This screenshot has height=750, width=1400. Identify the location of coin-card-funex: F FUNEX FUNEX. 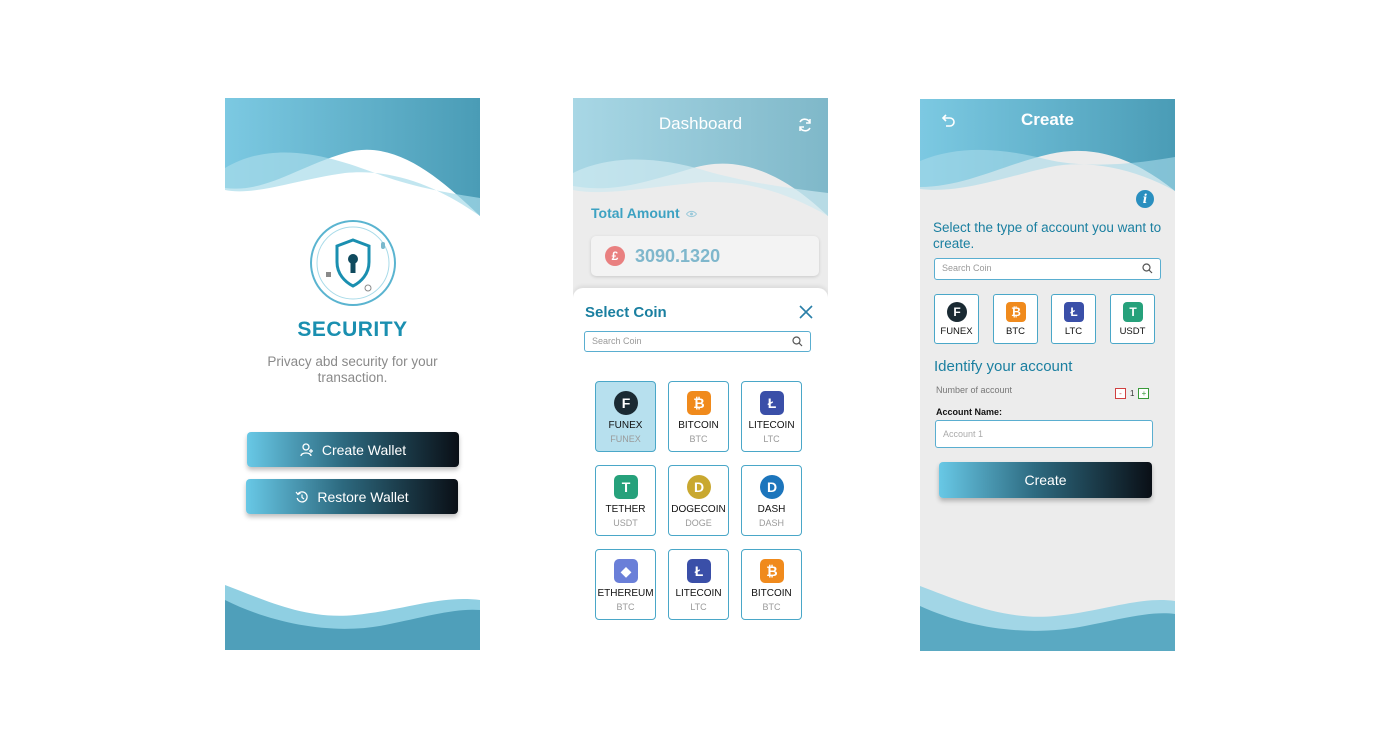
(625, 416).